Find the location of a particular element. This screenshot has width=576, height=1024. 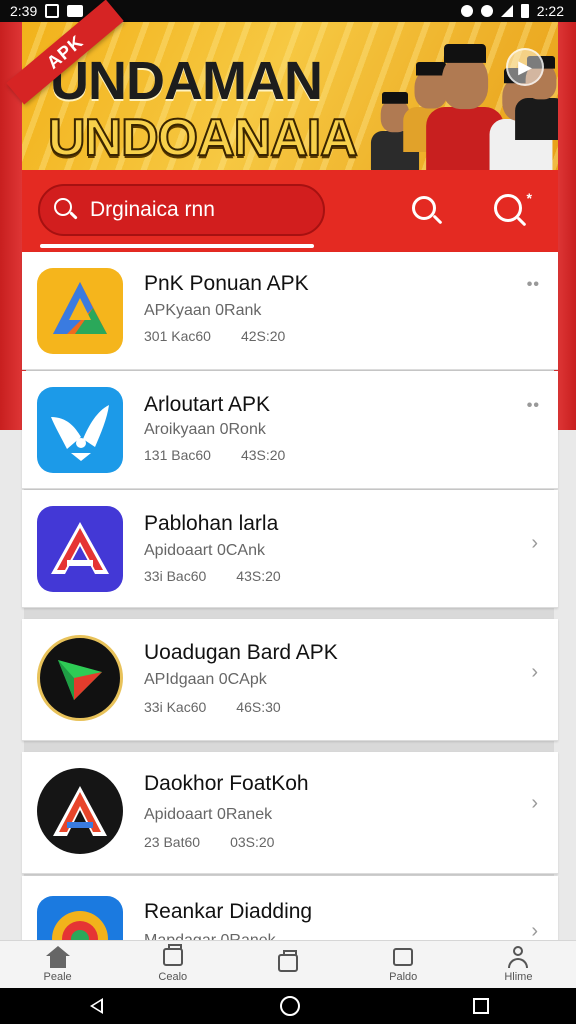

nav-clipboard: Cealo is located at coordinates (172, 964).